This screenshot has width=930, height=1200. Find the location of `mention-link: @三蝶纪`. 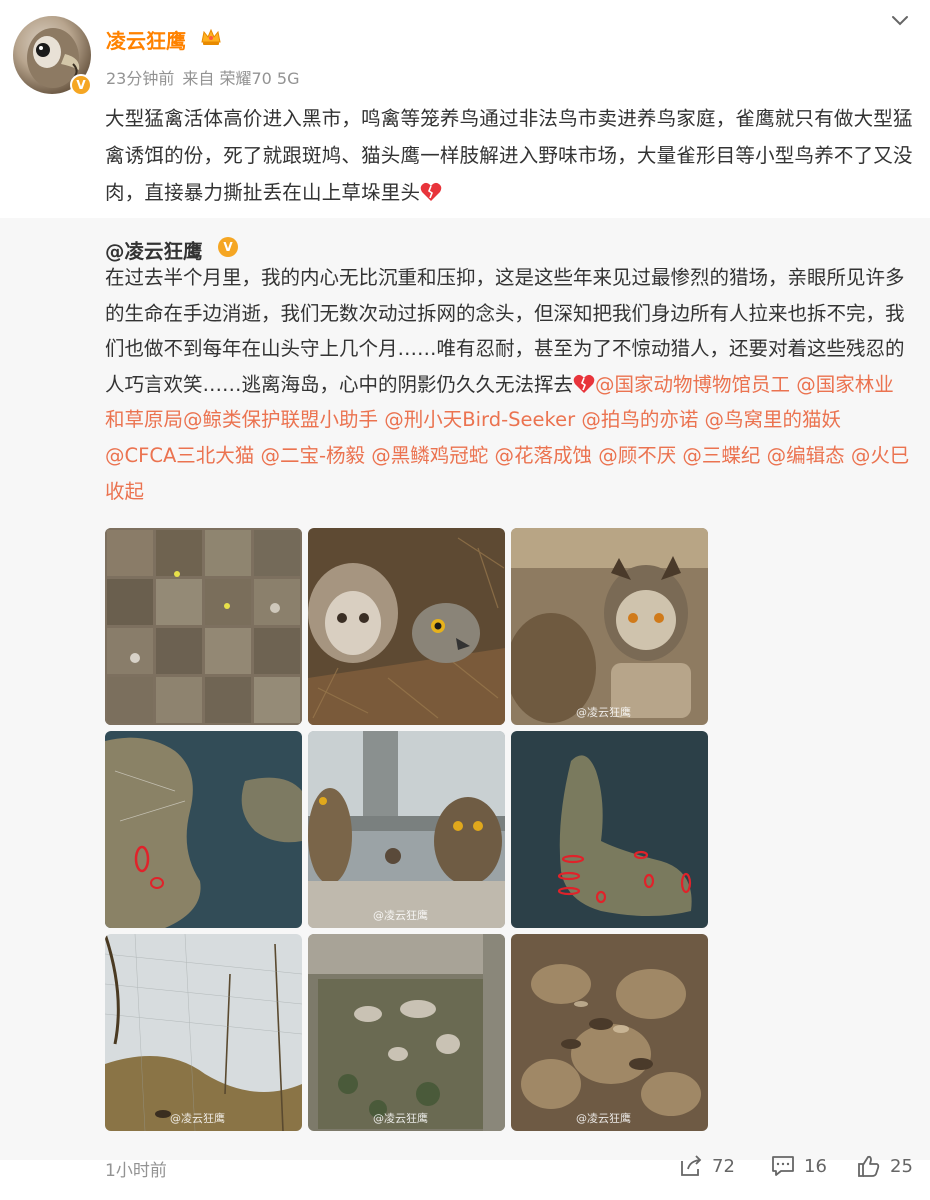

mention-link: @三蝶纪 is located at coordinates (721, 455).